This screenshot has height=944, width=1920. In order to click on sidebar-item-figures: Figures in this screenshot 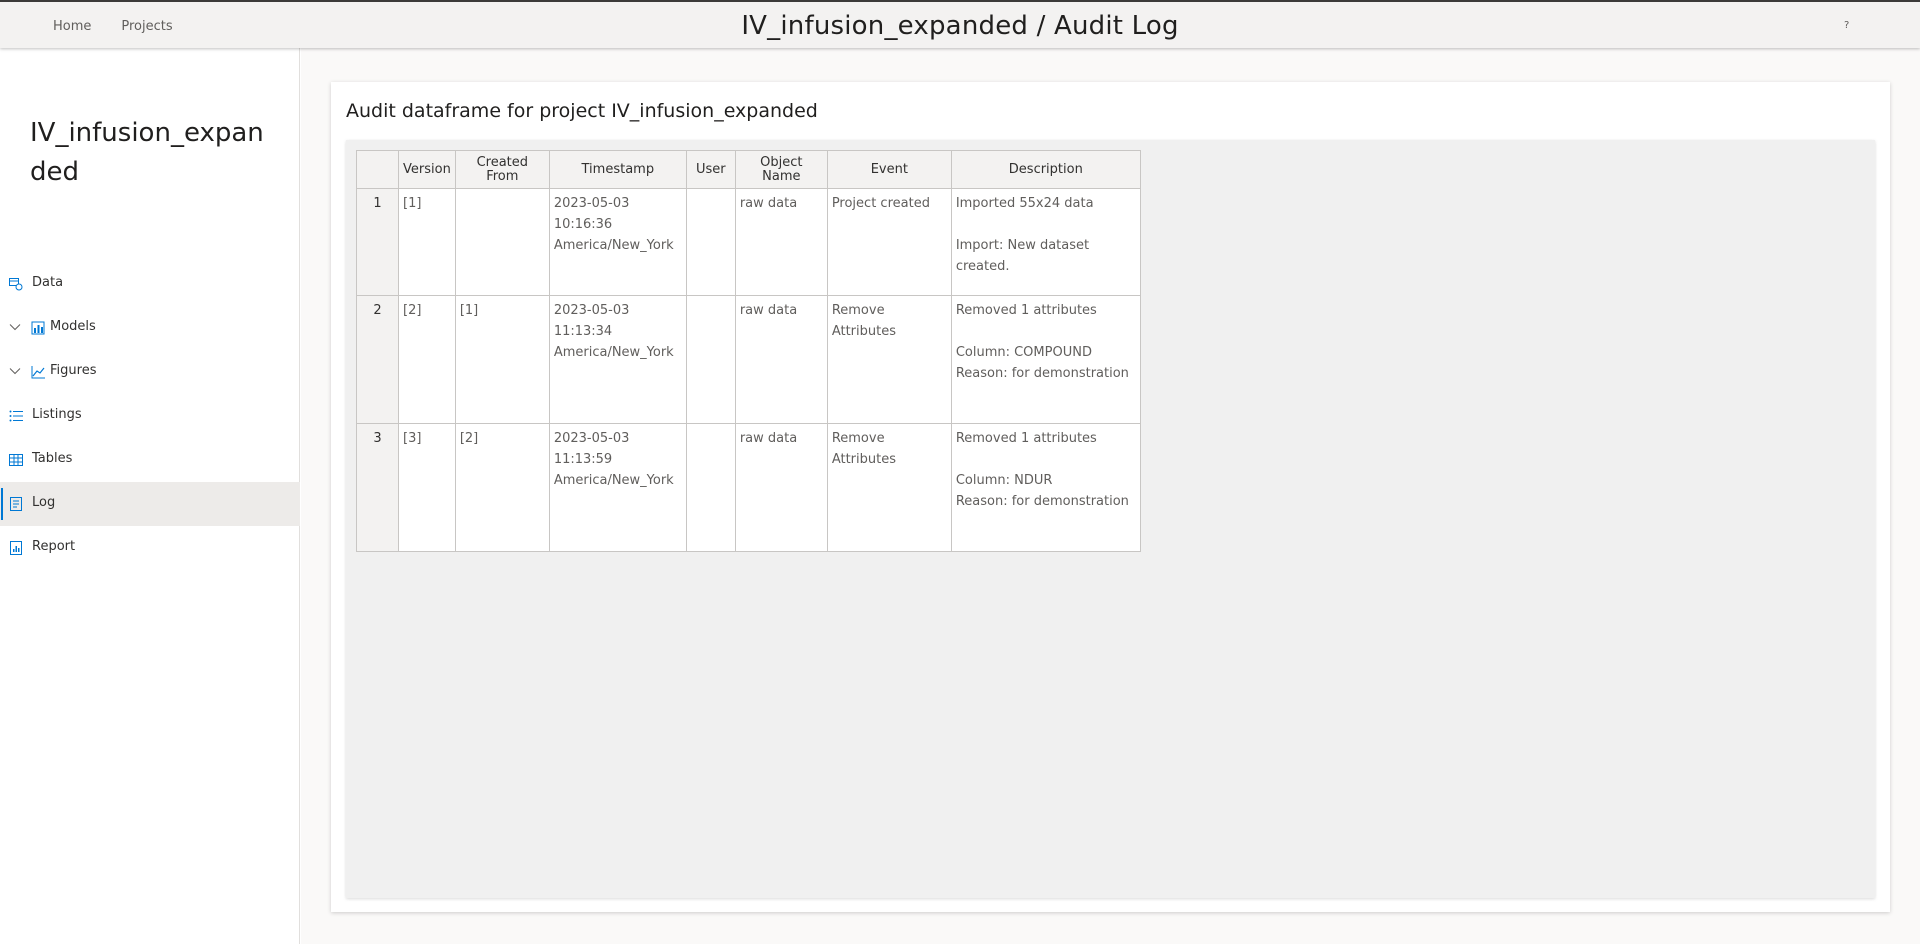, I will do `click(150, 372)`.